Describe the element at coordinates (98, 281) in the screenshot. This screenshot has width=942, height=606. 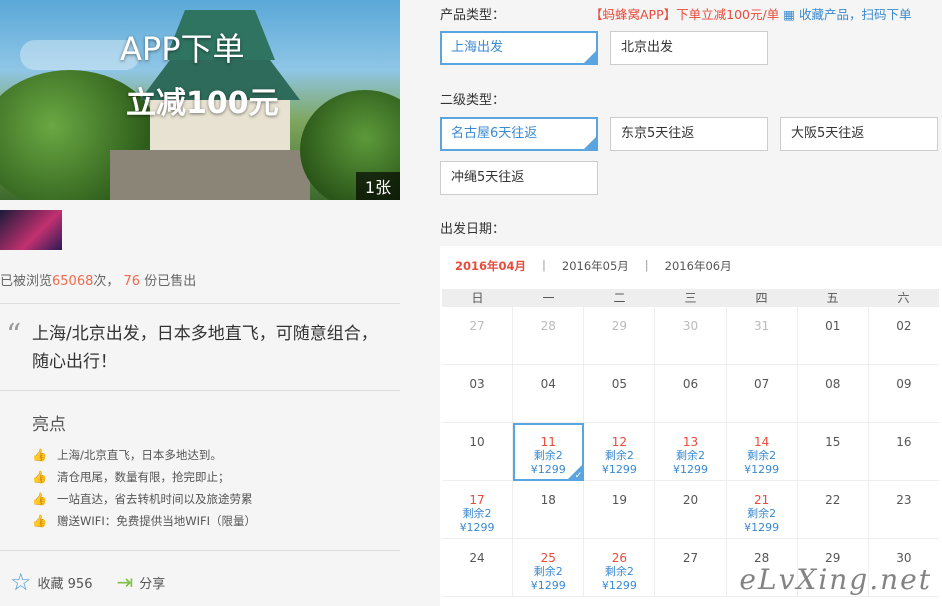
I see `view-sold-stats: 已被浏览65068次， 76 份已售出` at that location.